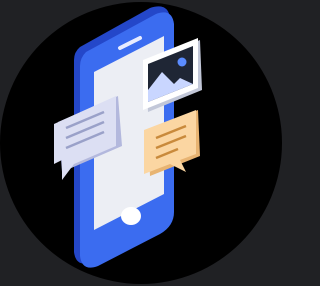 The width and height of the screenshot is (320, 286). Describe the element at coordinates (182, 62) in the screenshot. I see `sun-dot` at that location.